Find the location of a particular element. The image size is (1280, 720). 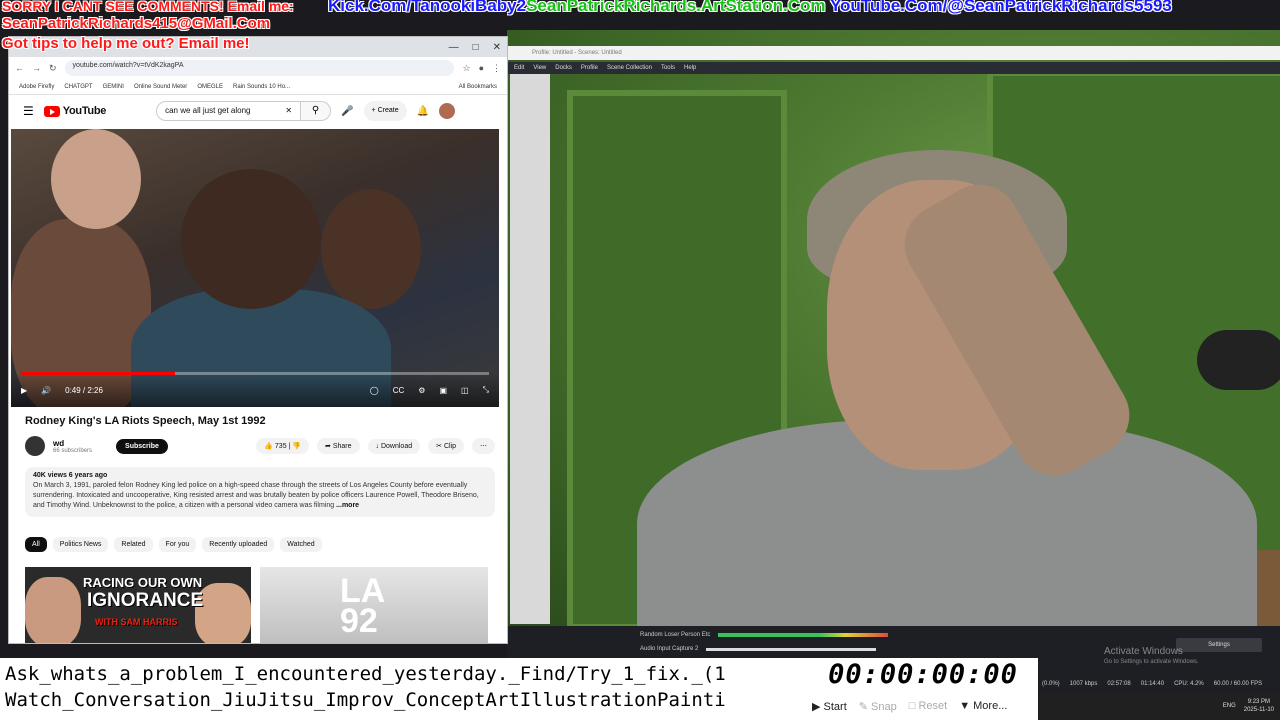

subscribe-button: Subscribe is located at coordinates (142, 446).